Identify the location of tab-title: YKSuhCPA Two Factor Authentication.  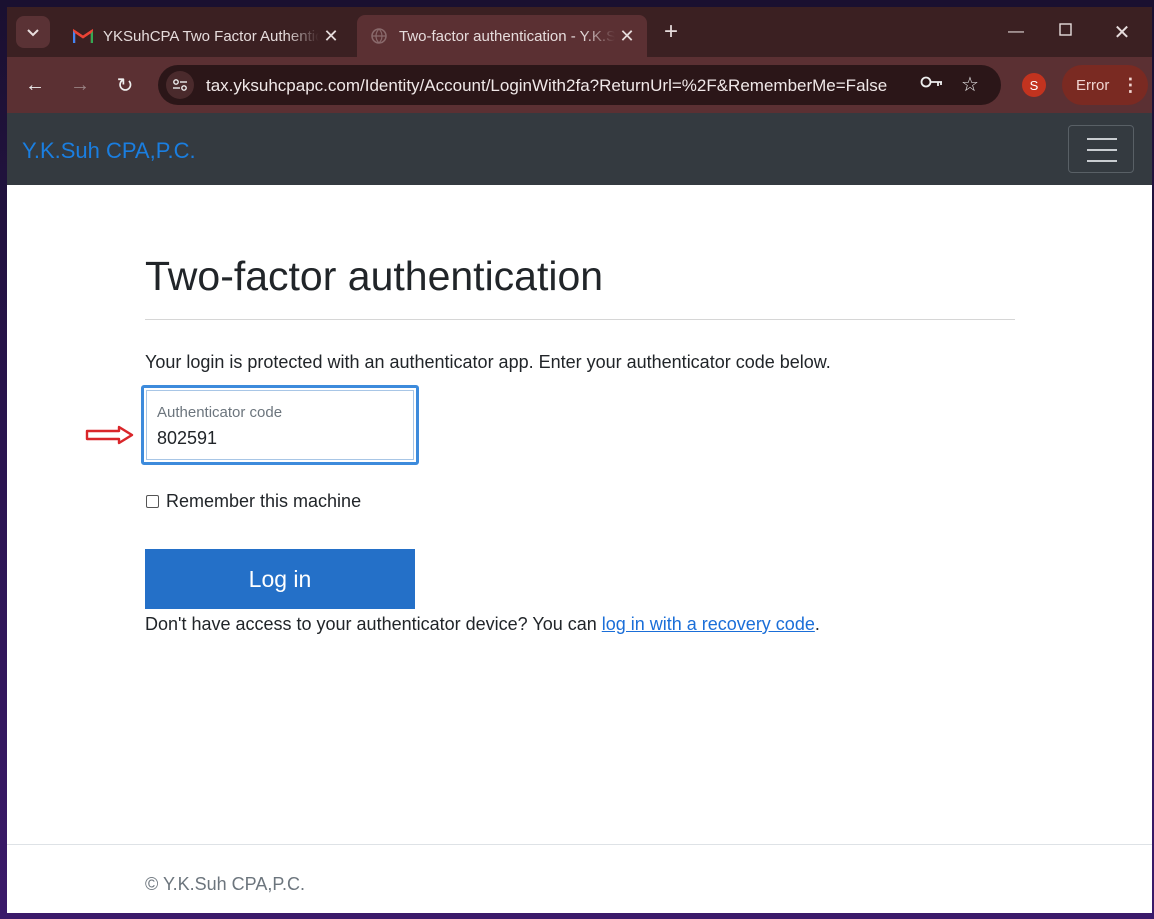
(211, 36).